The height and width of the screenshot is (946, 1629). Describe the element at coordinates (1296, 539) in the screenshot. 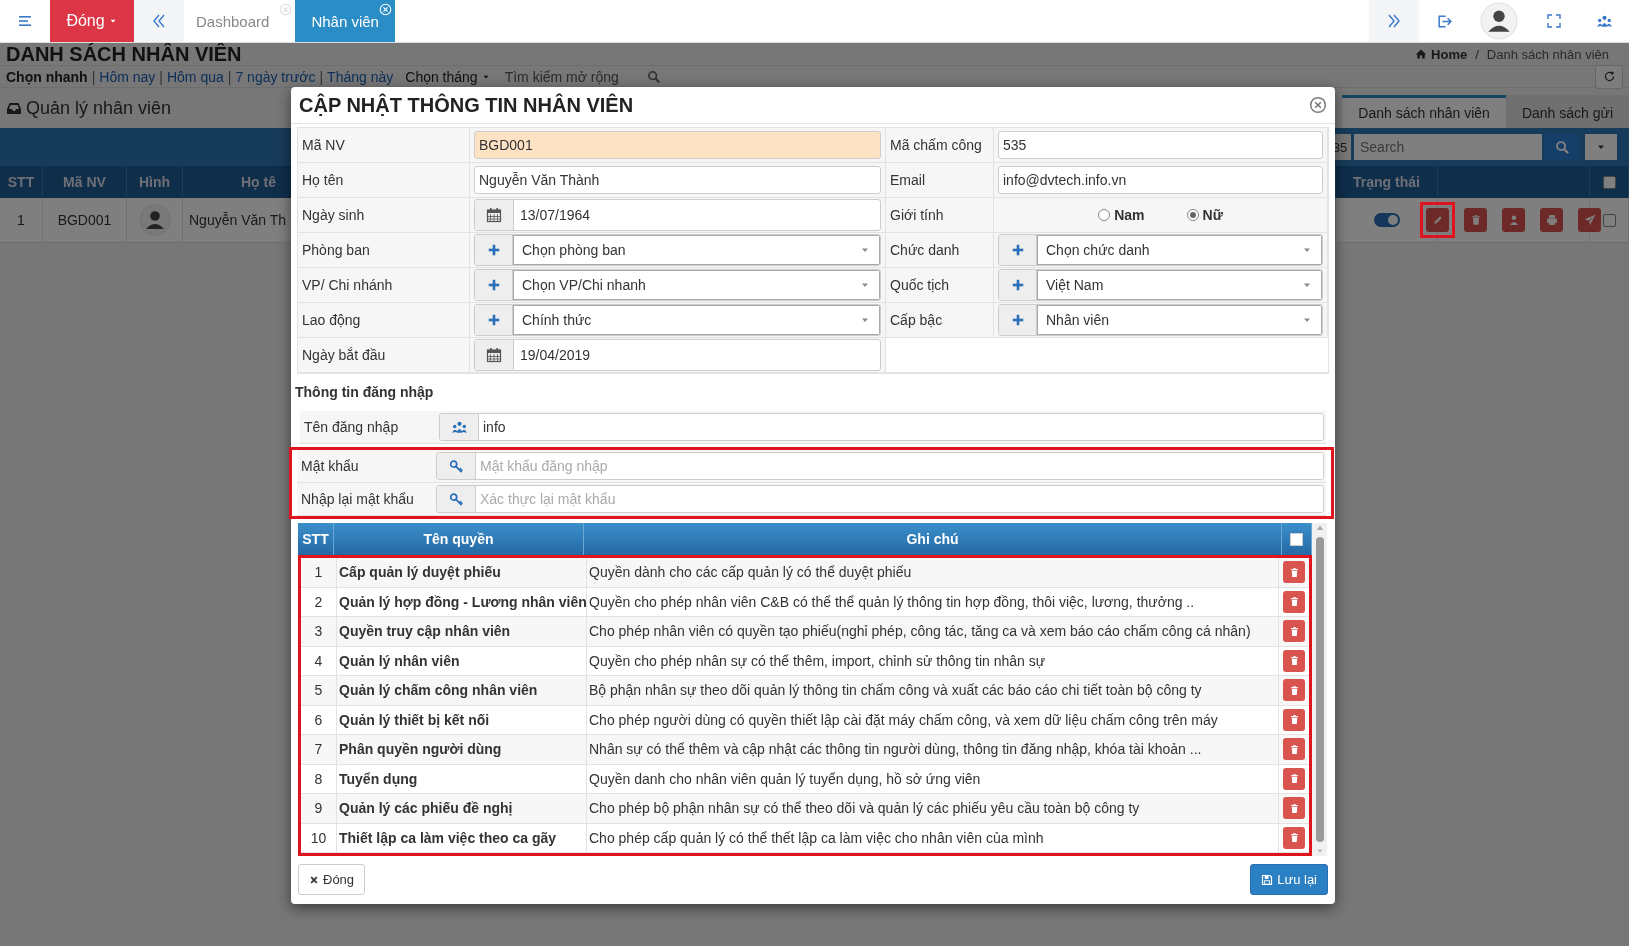

I see `select-all-checkbox` at that location.